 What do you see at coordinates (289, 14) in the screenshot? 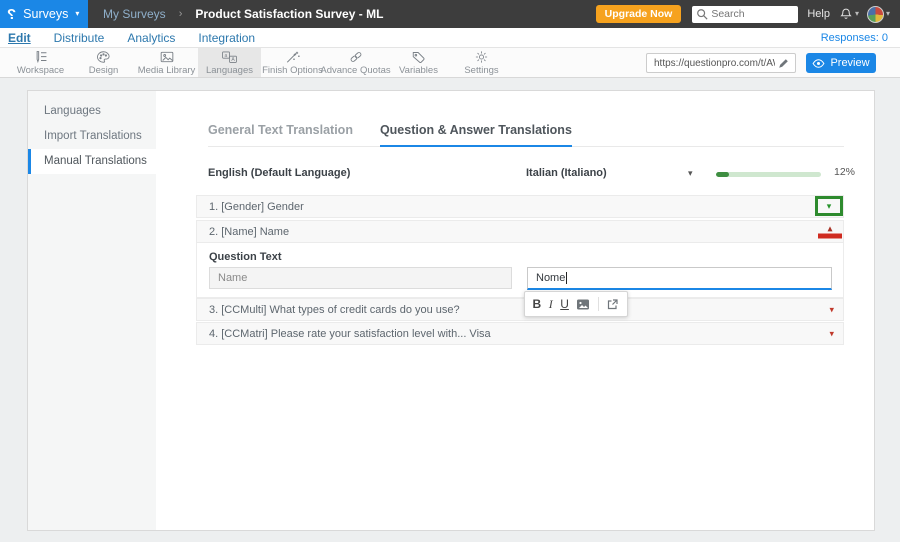
I see `page-title: Product Satisfaction Survey - ML` at bounding box center [289, 14].